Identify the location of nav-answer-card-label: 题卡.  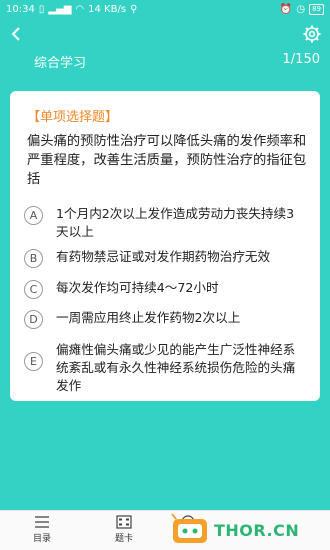
(123, 539).